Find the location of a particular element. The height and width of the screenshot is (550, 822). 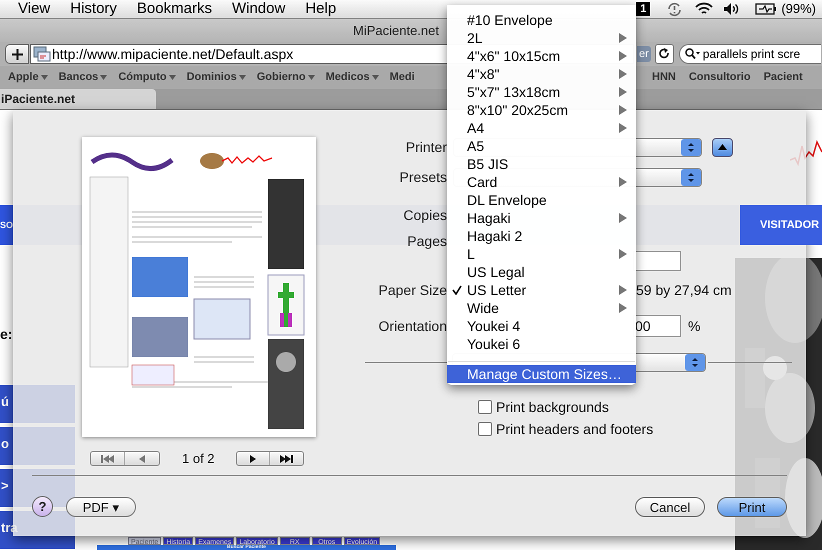

field-label: Copies is located at coordinates (424, 215).